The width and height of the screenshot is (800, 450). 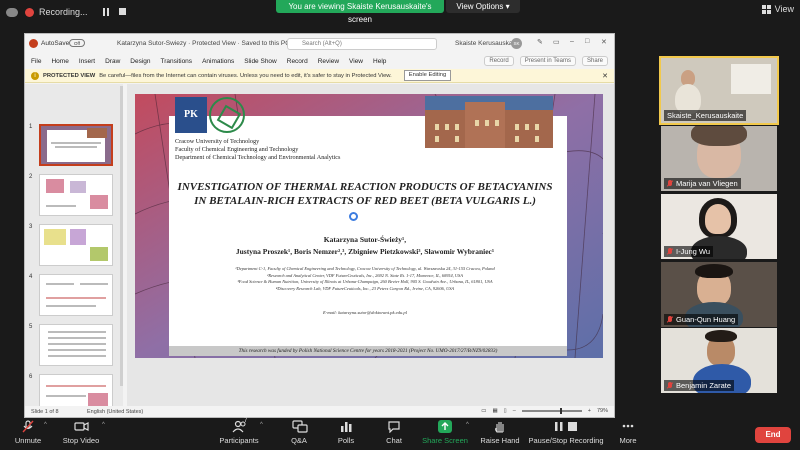 I want to click on qa-label: Q&A, so click(x=299, y=440).